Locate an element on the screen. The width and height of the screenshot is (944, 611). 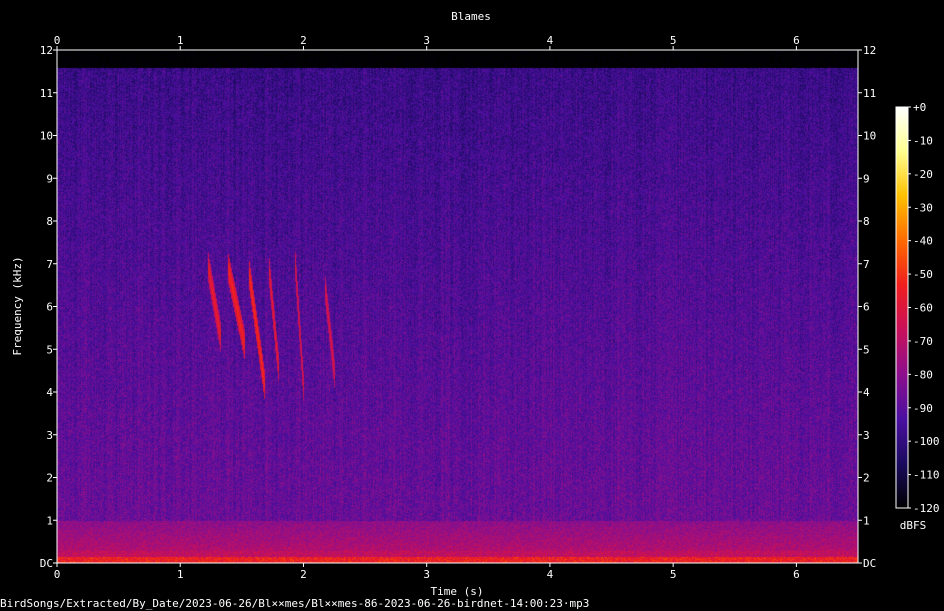
colorbar-tick-label: -60 is located at coordinates (923, 308).